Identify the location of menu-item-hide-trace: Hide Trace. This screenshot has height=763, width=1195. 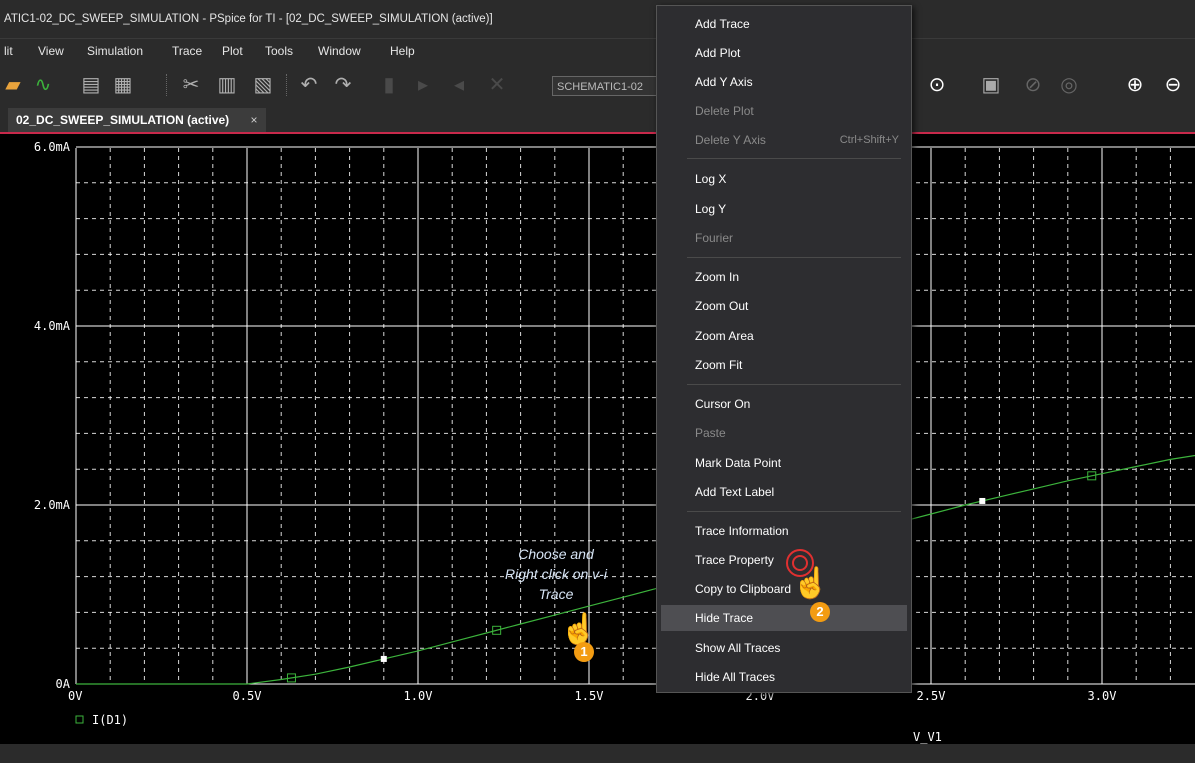
(784, 618).